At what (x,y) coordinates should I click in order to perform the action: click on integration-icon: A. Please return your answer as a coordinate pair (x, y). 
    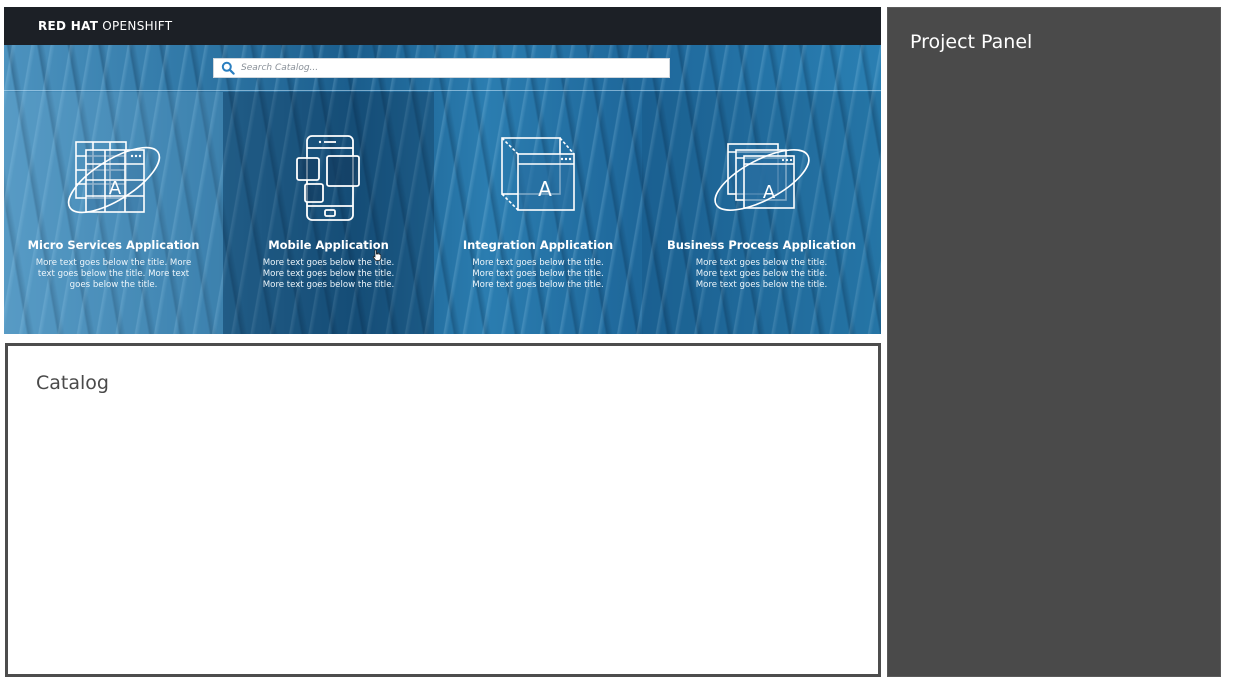
    Looking at the image, I should click on (538, 174).